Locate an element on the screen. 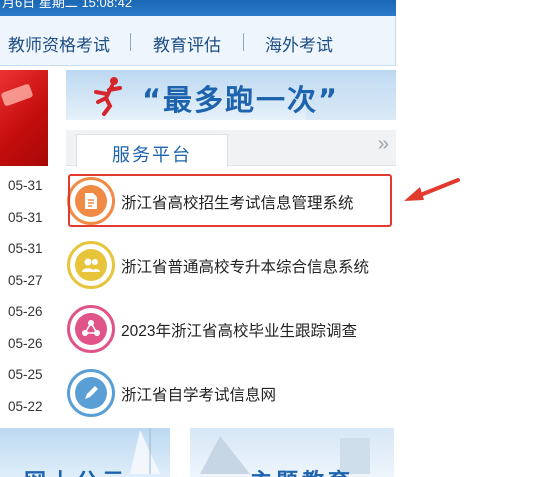  run-once-banner: “最多跑一次” is located at coordinates (231, 95).